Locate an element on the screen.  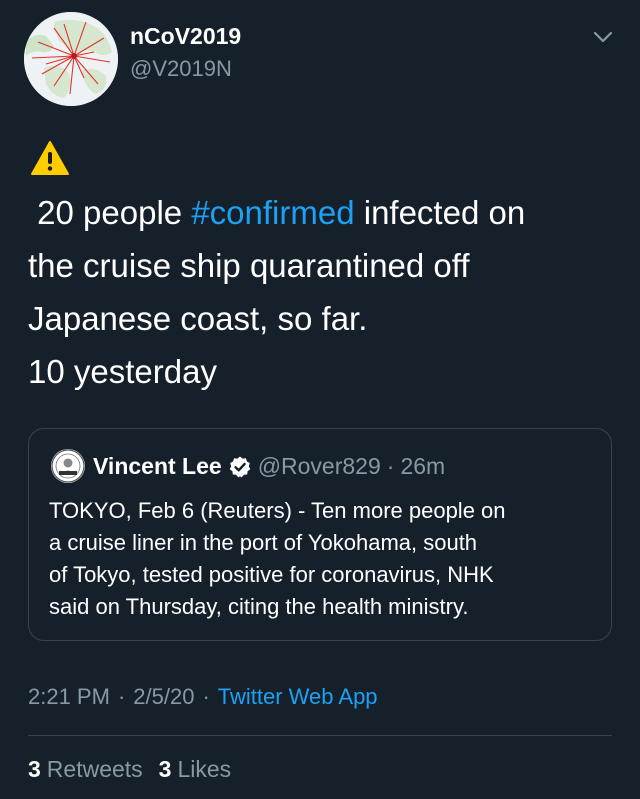
seal-avatar-icon is located at coordinates (68, 466).